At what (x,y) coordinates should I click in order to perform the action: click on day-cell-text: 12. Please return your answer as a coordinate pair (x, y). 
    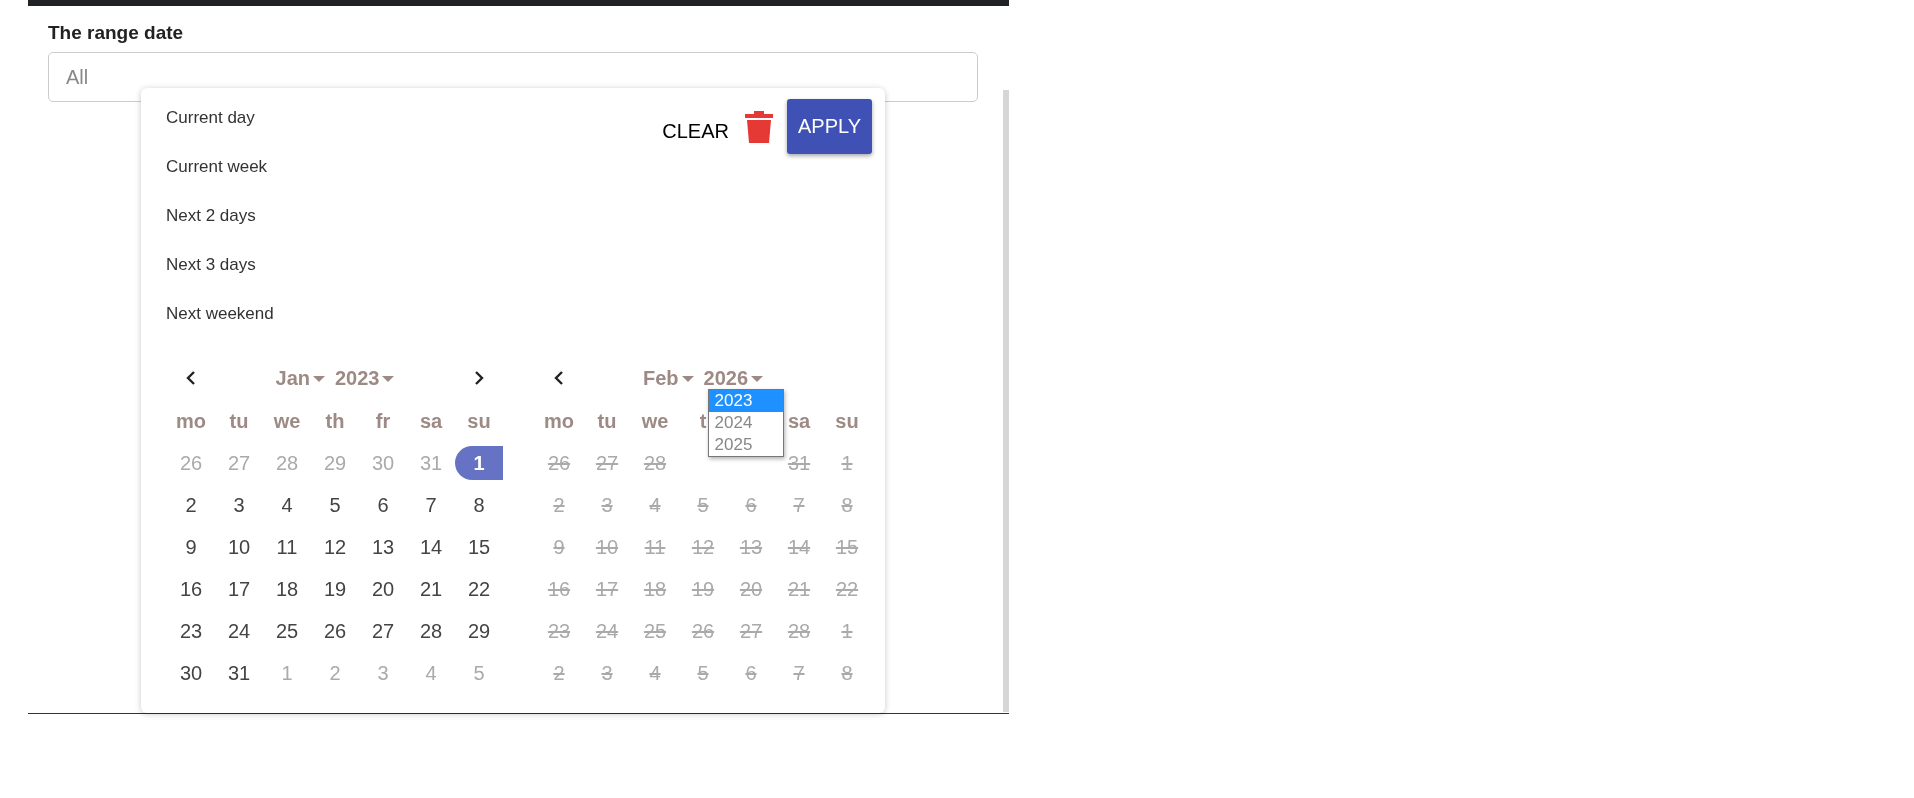
    Looking at the image, I should click on (703, 547).